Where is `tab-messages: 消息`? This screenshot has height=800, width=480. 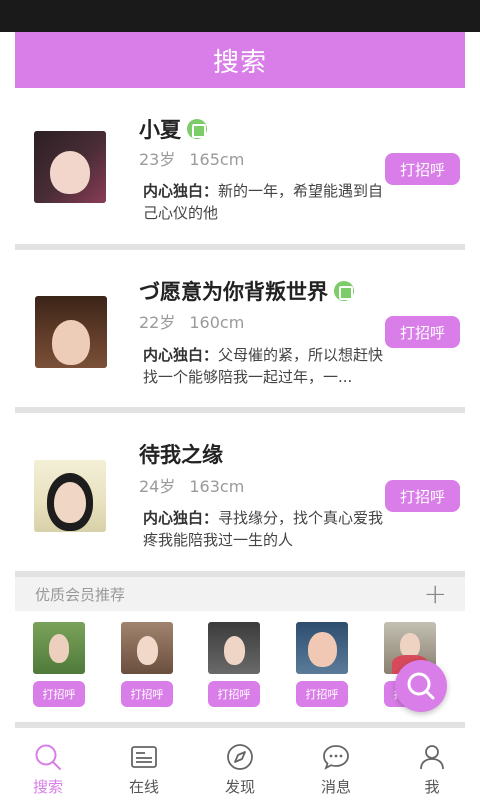
tab-messages: 消息 is located at coordinates (336, 764).